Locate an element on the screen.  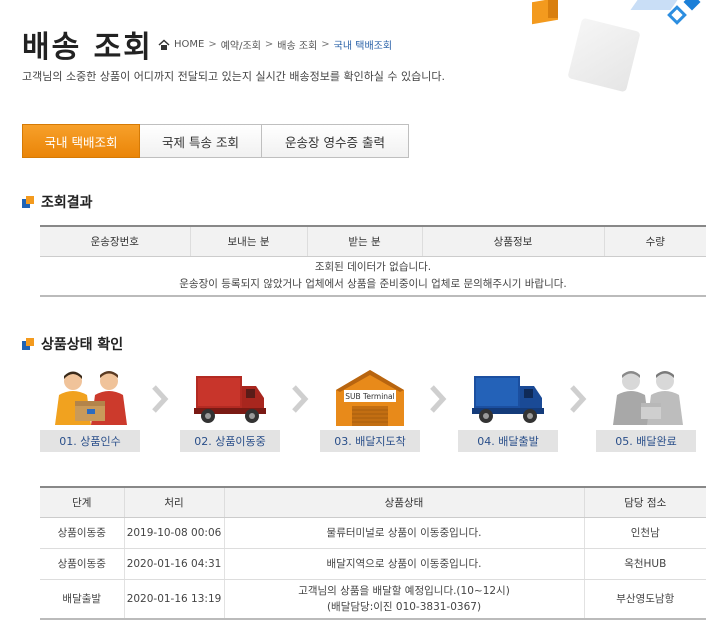
column-header: 상품상태 is located at coordinates (403, 502).